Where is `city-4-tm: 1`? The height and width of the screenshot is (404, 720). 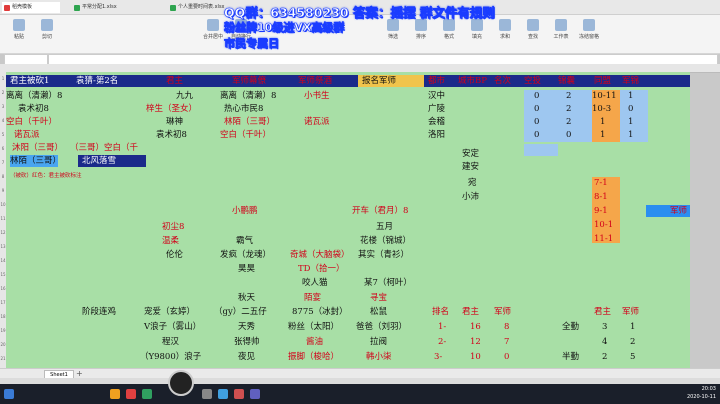
city-4-tm: 1 is located at coordinates (603, 135).